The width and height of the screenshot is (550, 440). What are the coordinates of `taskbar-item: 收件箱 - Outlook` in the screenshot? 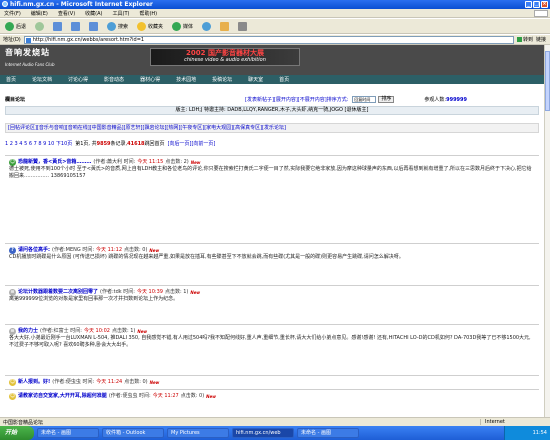 It's located at (133, 433).